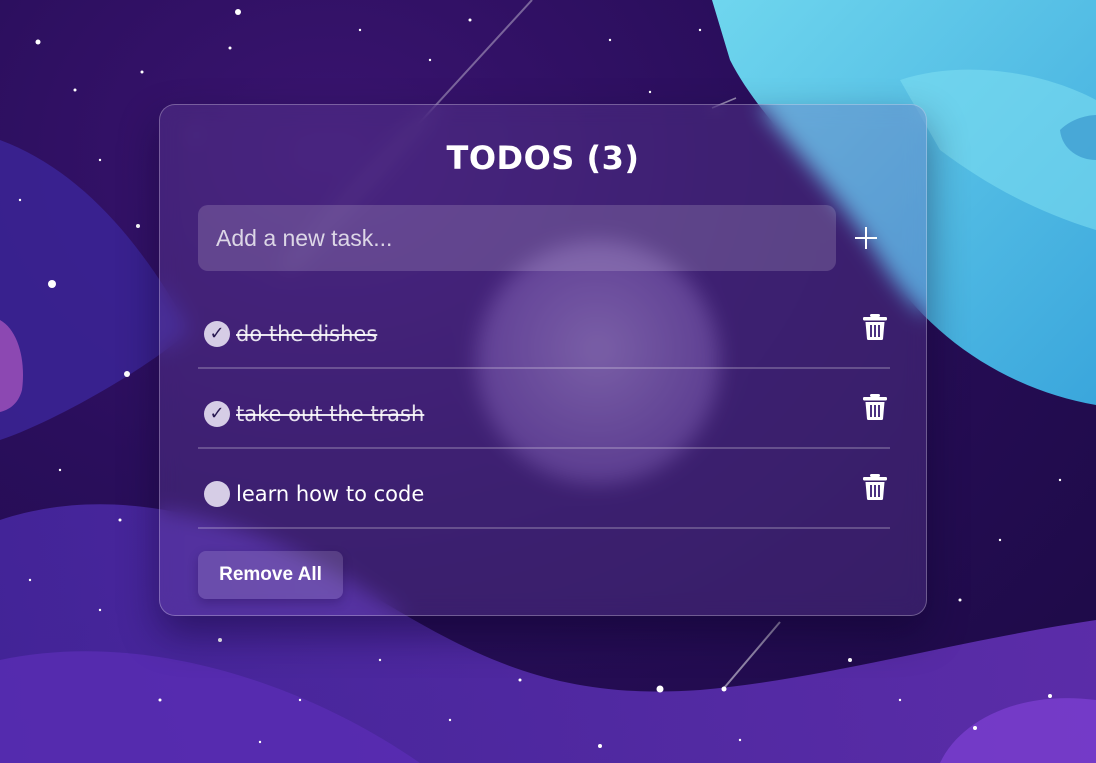 The image size is (1096, 763). I want to click on new-task-input, so click(517, 238).